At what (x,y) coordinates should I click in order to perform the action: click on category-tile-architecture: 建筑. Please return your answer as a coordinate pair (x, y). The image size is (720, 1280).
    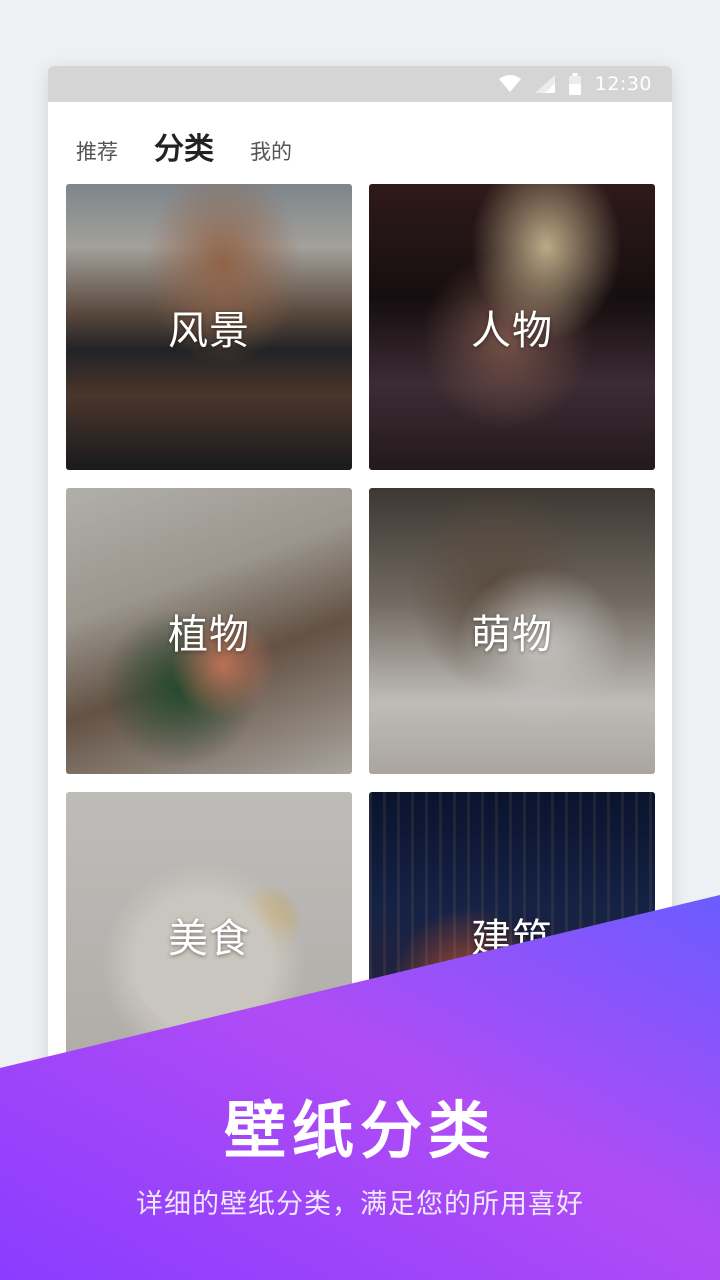
    Looking at the image, I should click on (512, 935).